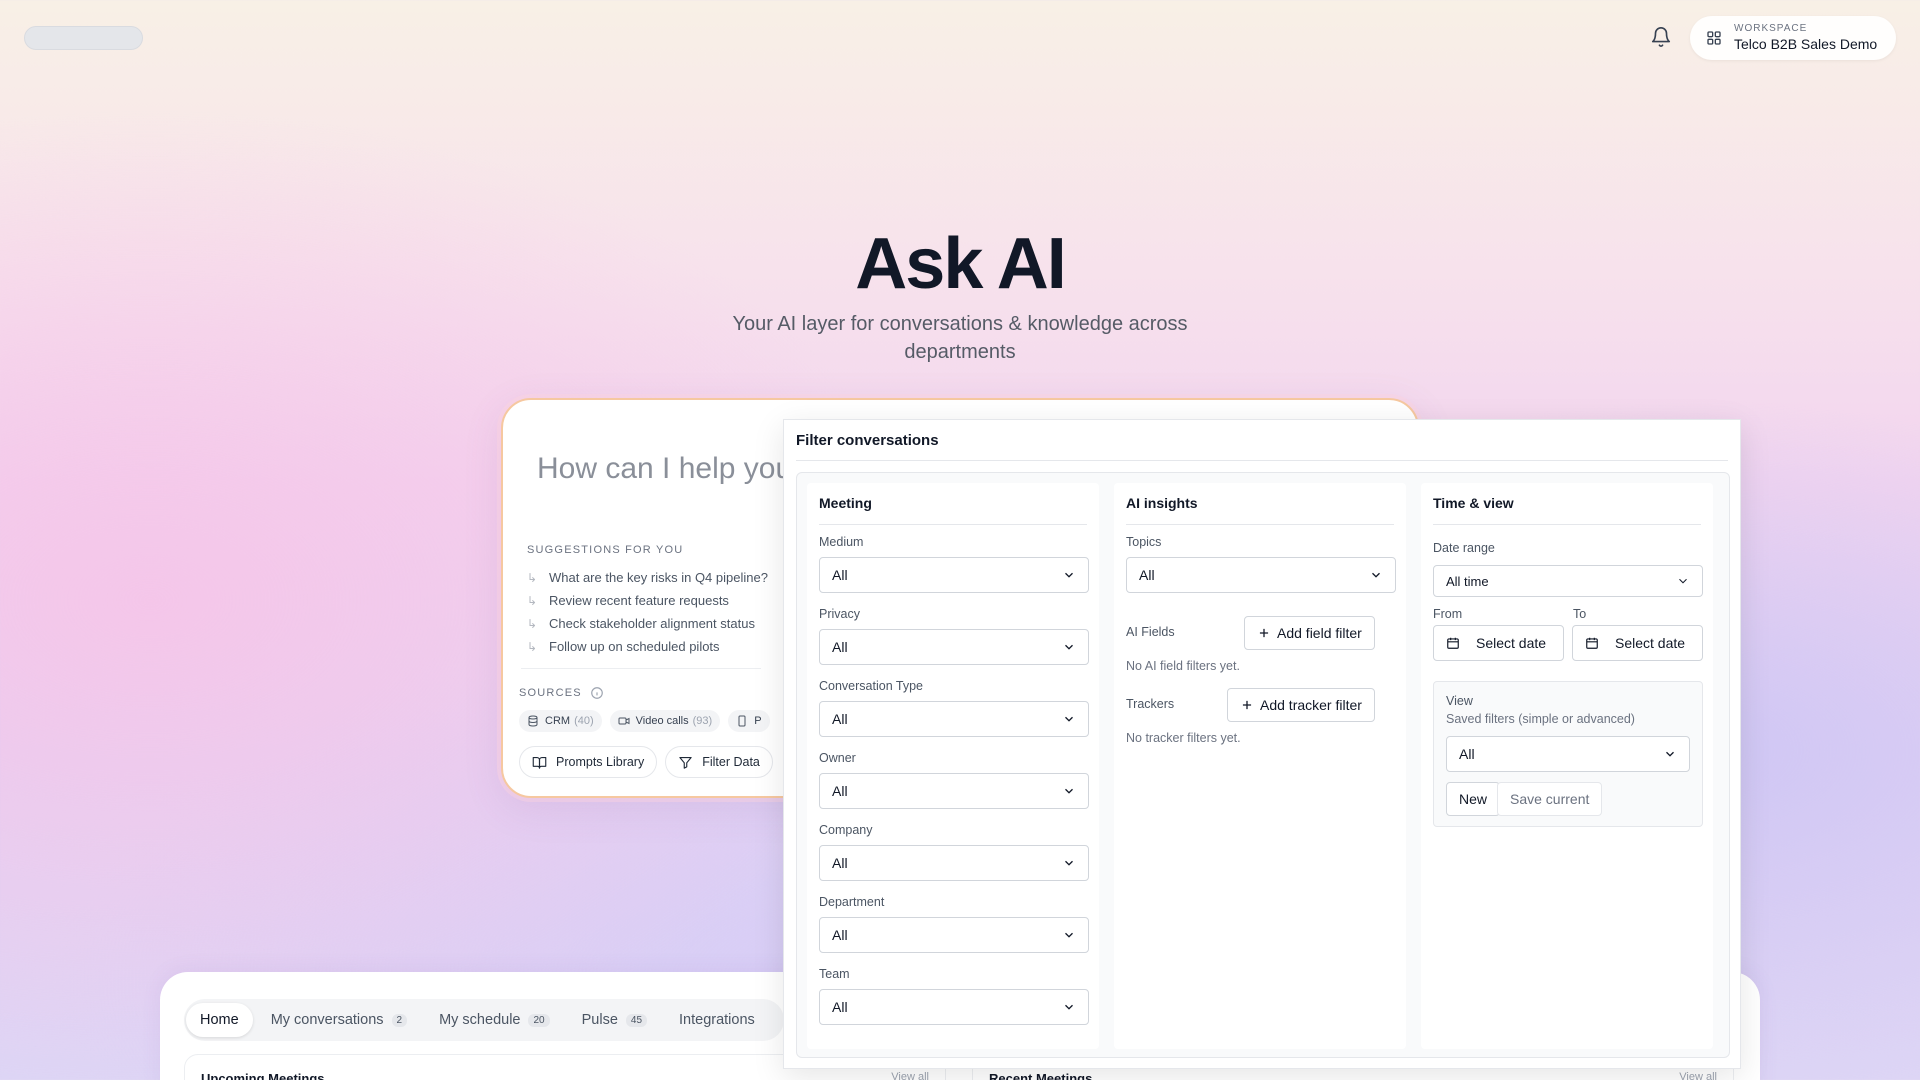 The width and height of the screenshot is (1920, 1080). What do you see at coordinates (1147, 575) in the screenshot?
I see `topics-value: All` at bounding box center [1147, 575].